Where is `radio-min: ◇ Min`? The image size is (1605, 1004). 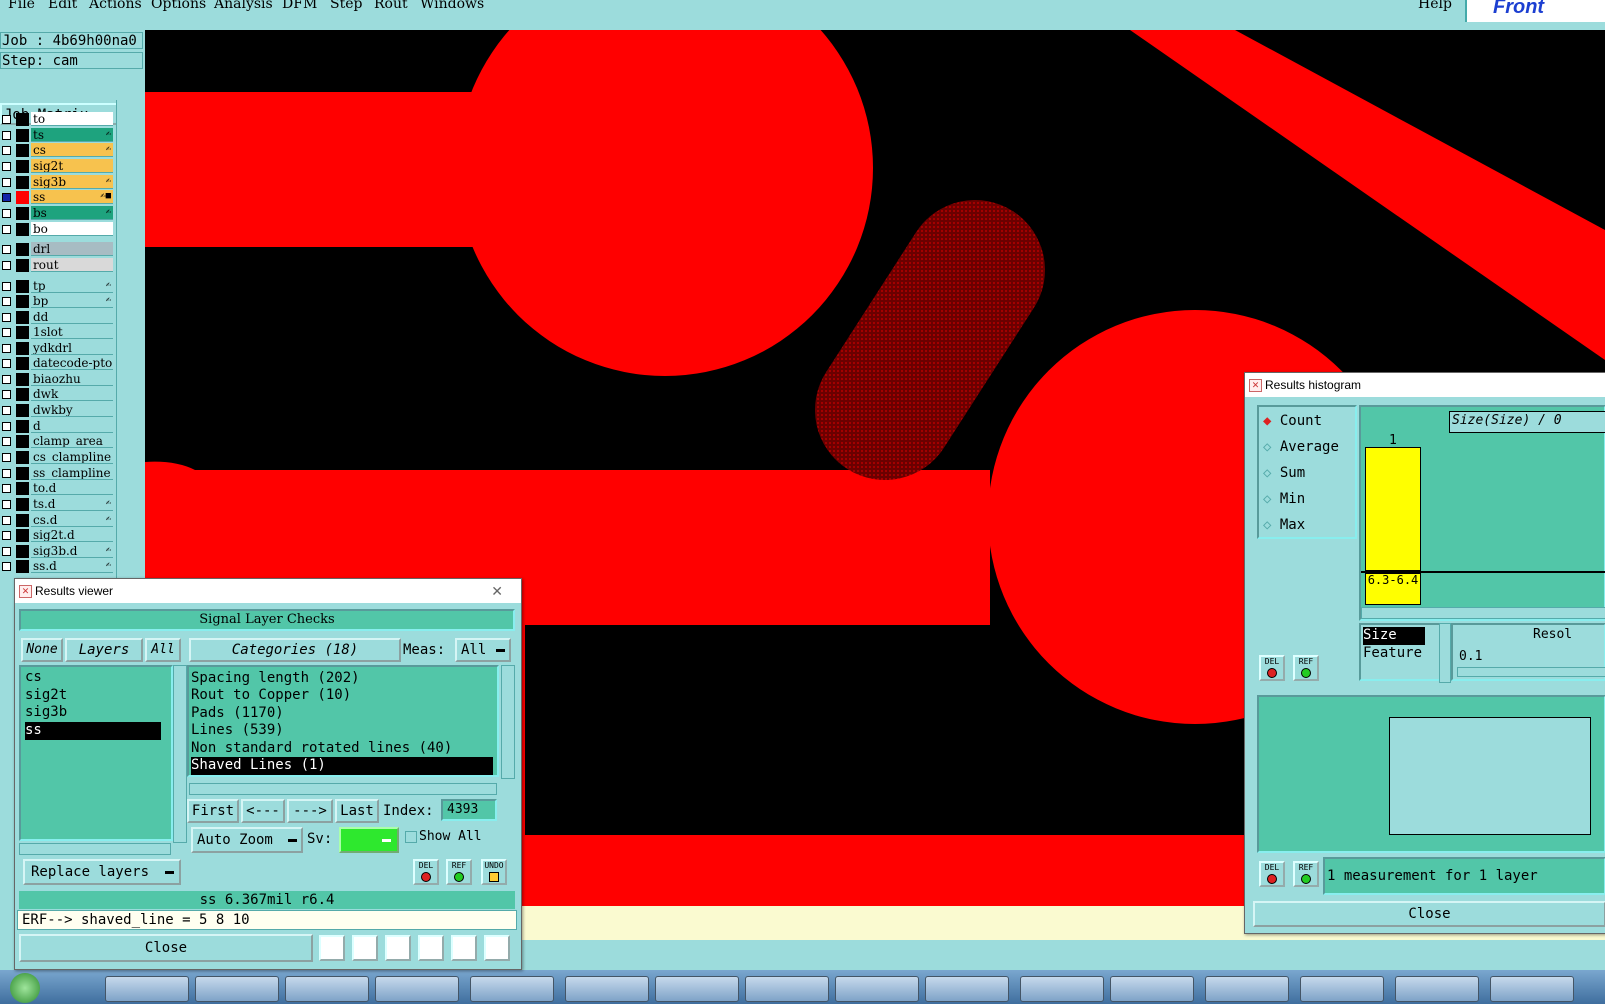 radio-min: ◇ Min is located at coordinates (1284, 499).